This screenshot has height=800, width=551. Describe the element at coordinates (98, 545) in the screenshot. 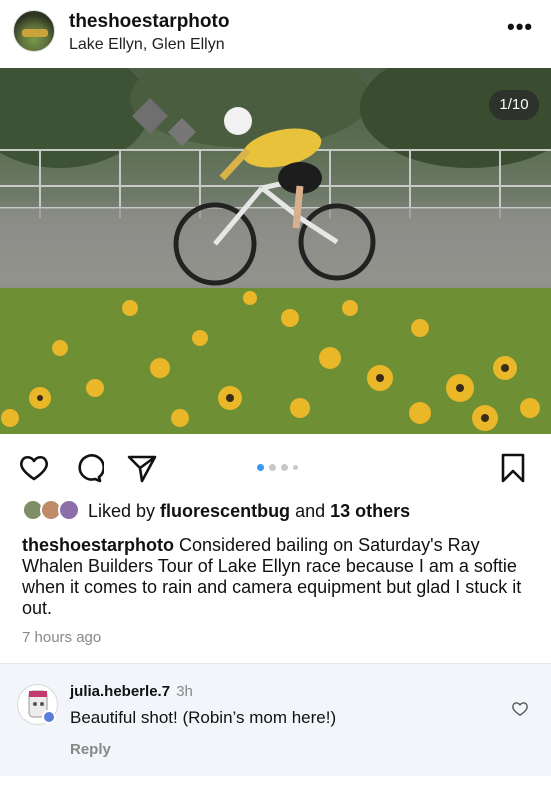

I see `caption-username: theshoestarphoto` at that location.